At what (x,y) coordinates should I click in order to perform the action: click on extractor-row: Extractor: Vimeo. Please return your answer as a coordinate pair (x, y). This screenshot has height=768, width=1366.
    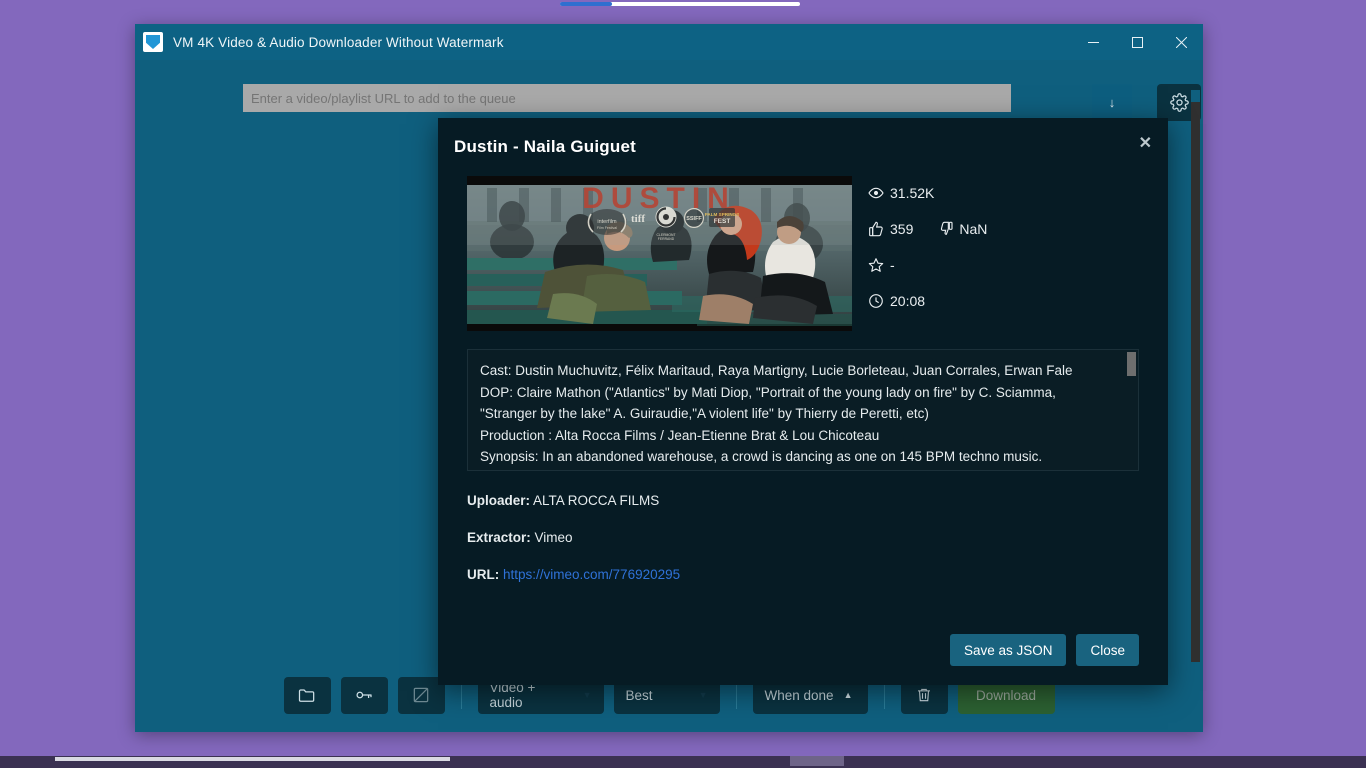
    Looking at the image, I should click on (803, 537).